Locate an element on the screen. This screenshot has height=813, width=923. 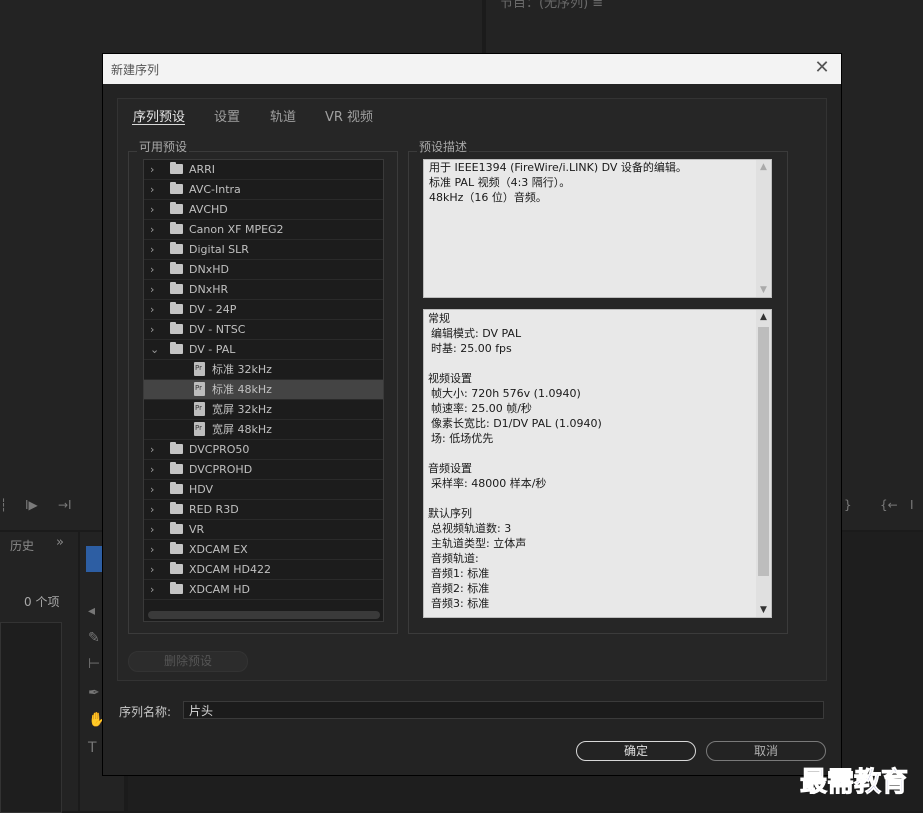
preset-folder-row: › DV - 24P is located at coordinates (263, 310).